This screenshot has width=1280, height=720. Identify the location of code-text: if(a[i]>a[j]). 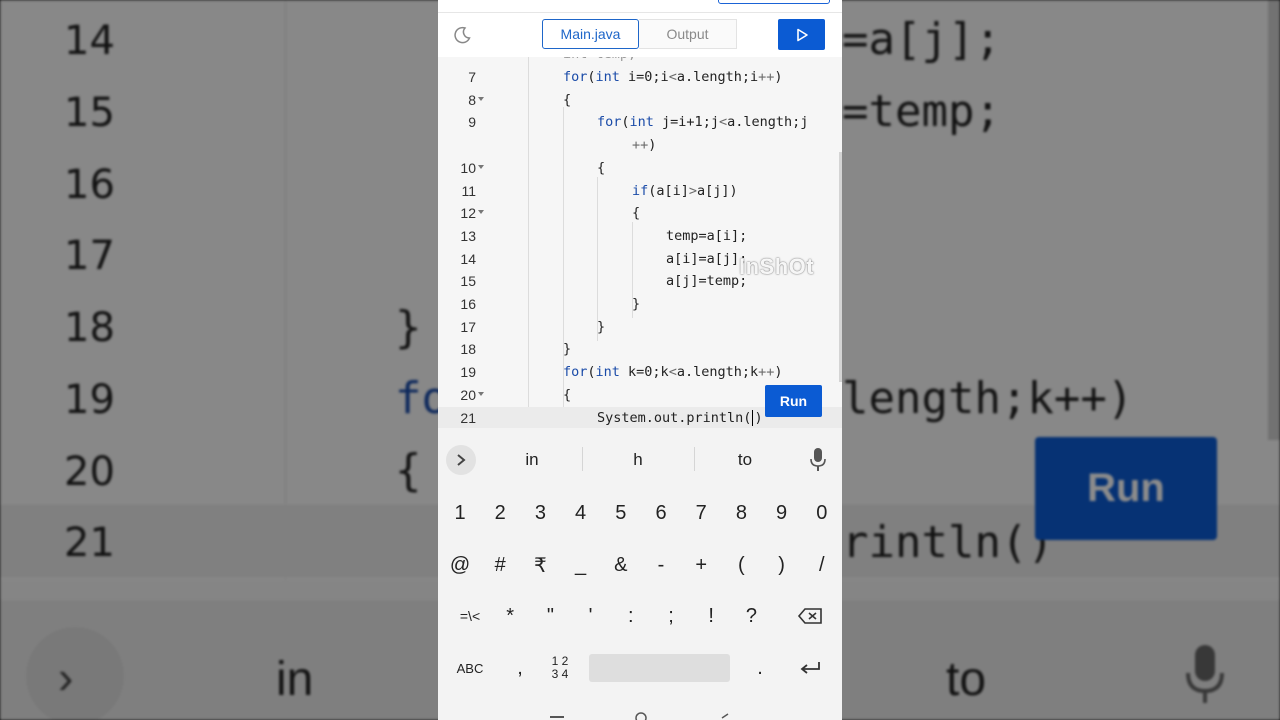
(685, 190).